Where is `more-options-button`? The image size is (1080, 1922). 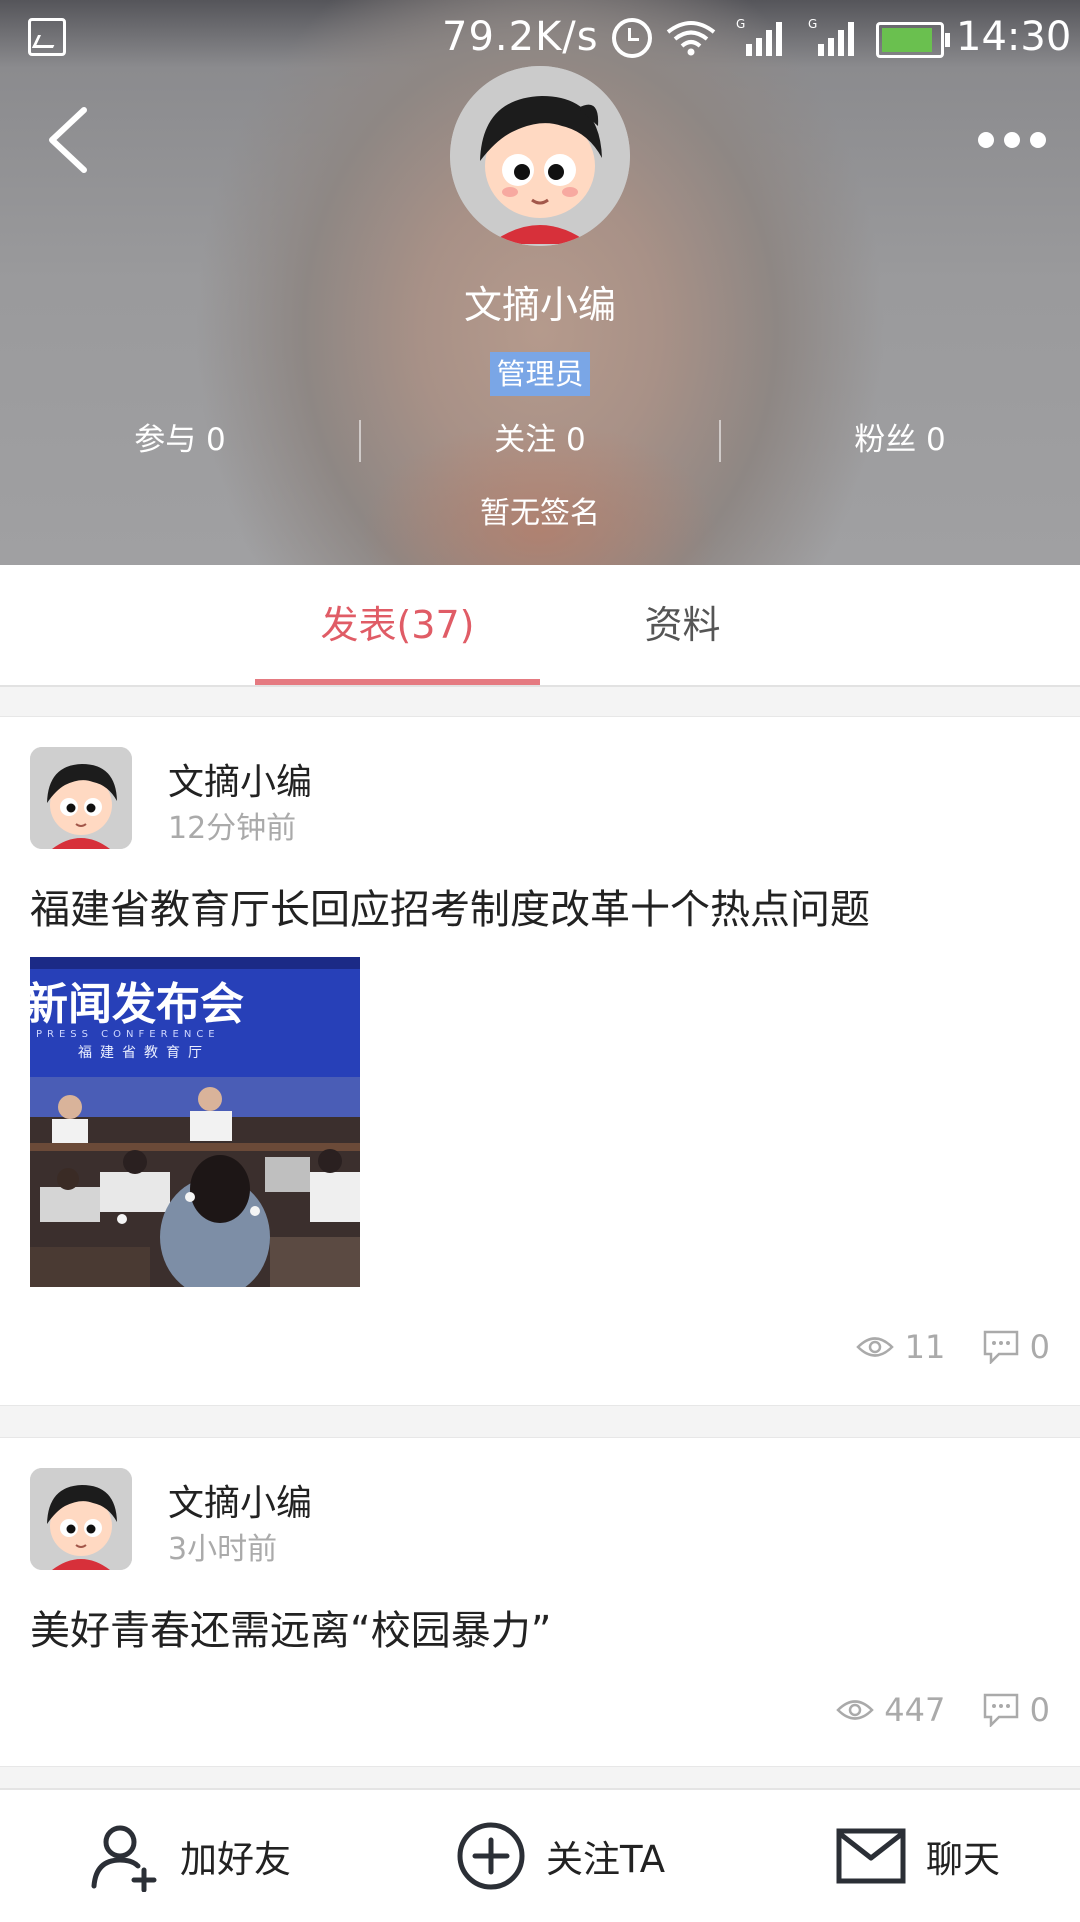
more-options-button is located at coordinates (1015, 140).